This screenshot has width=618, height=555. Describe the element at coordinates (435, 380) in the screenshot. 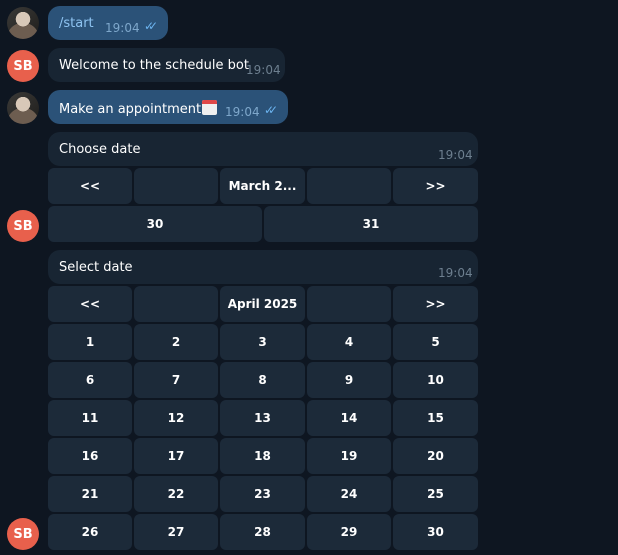

I see `keyboard-day-button: 10` at that location.